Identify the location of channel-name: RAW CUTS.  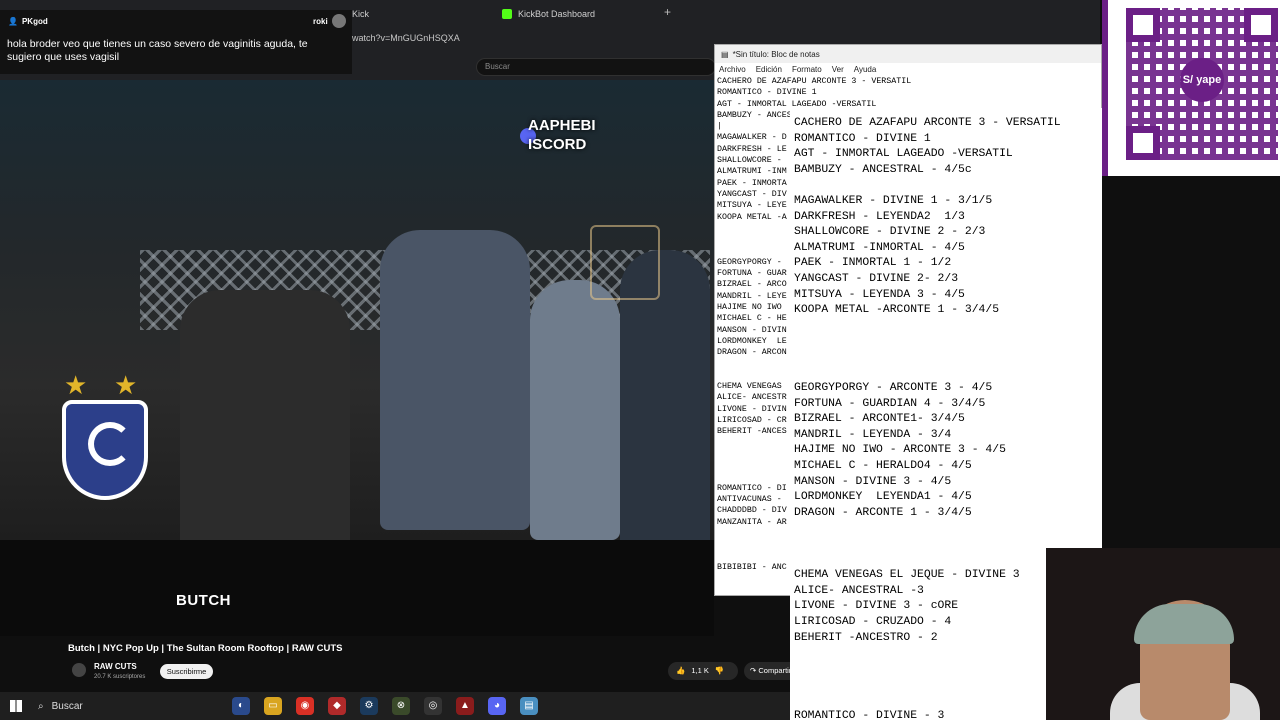
(115, 666).